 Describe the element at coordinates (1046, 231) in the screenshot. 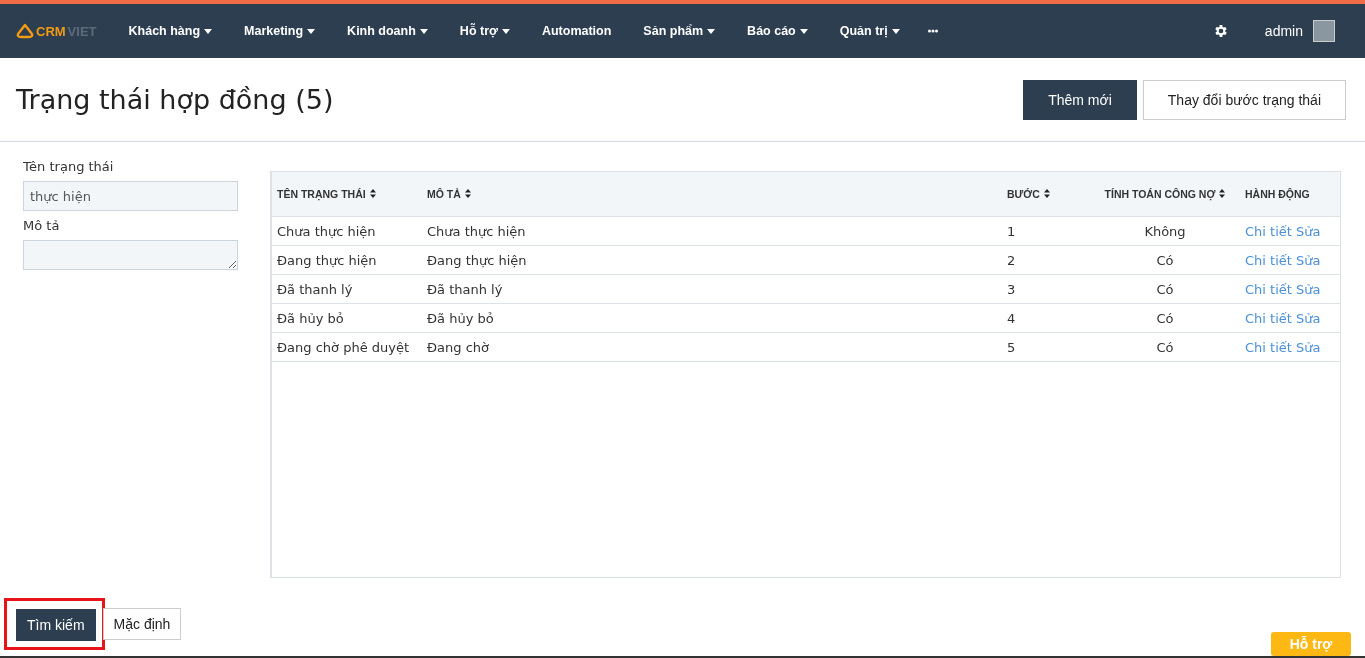

I see `table-cell: 1` at that location.